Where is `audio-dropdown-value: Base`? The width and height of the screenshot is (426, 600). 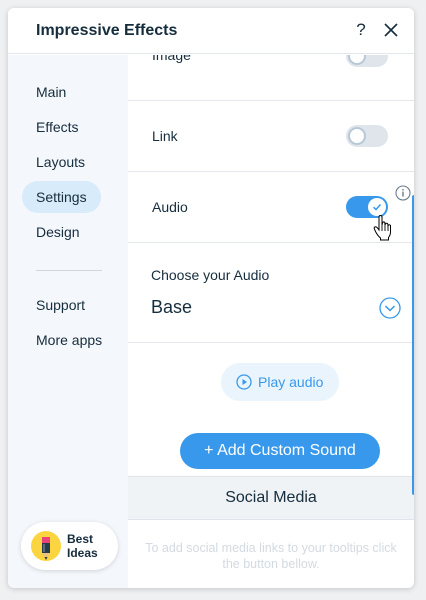 audio-dropdown-value: Base is located at coordinates (172, 307).